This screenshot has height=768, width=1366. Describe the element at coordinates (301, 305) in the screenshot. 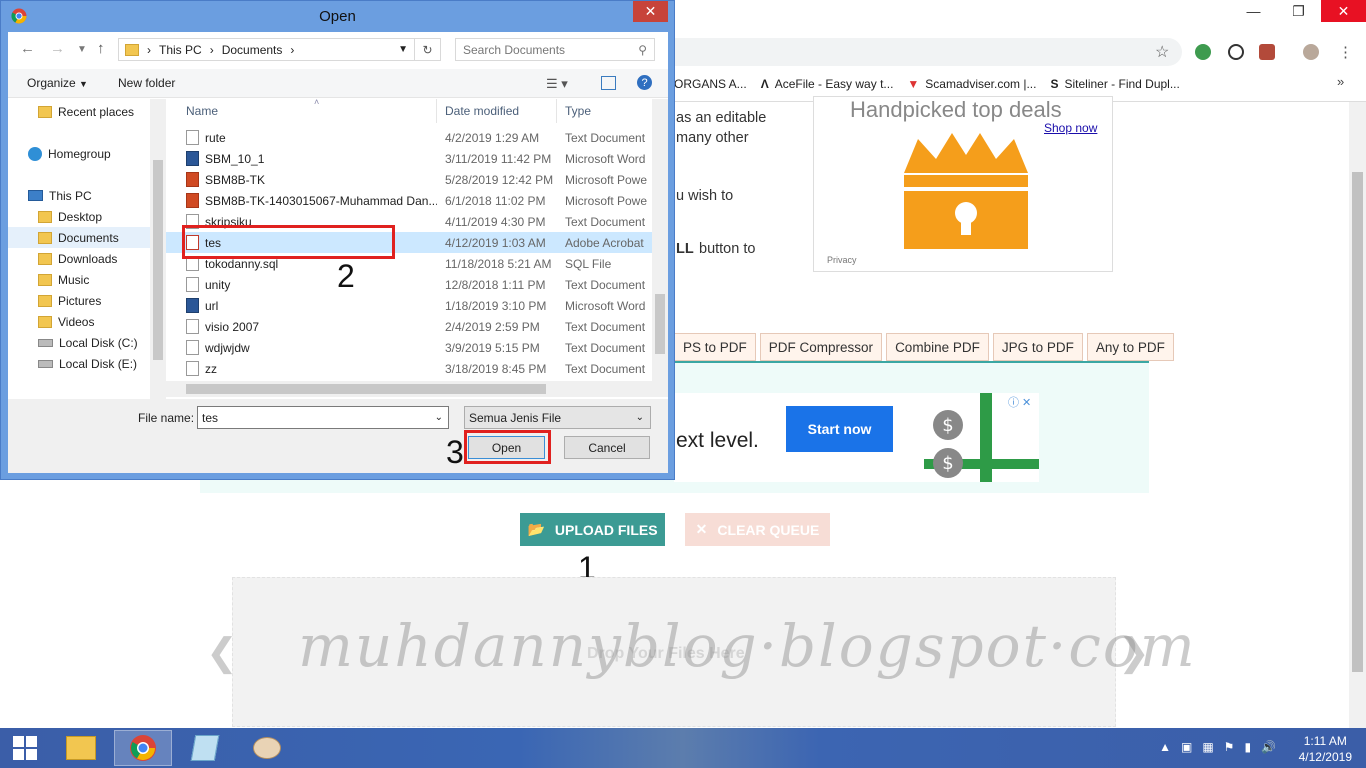

I see `file-name-cell: url` at that location.